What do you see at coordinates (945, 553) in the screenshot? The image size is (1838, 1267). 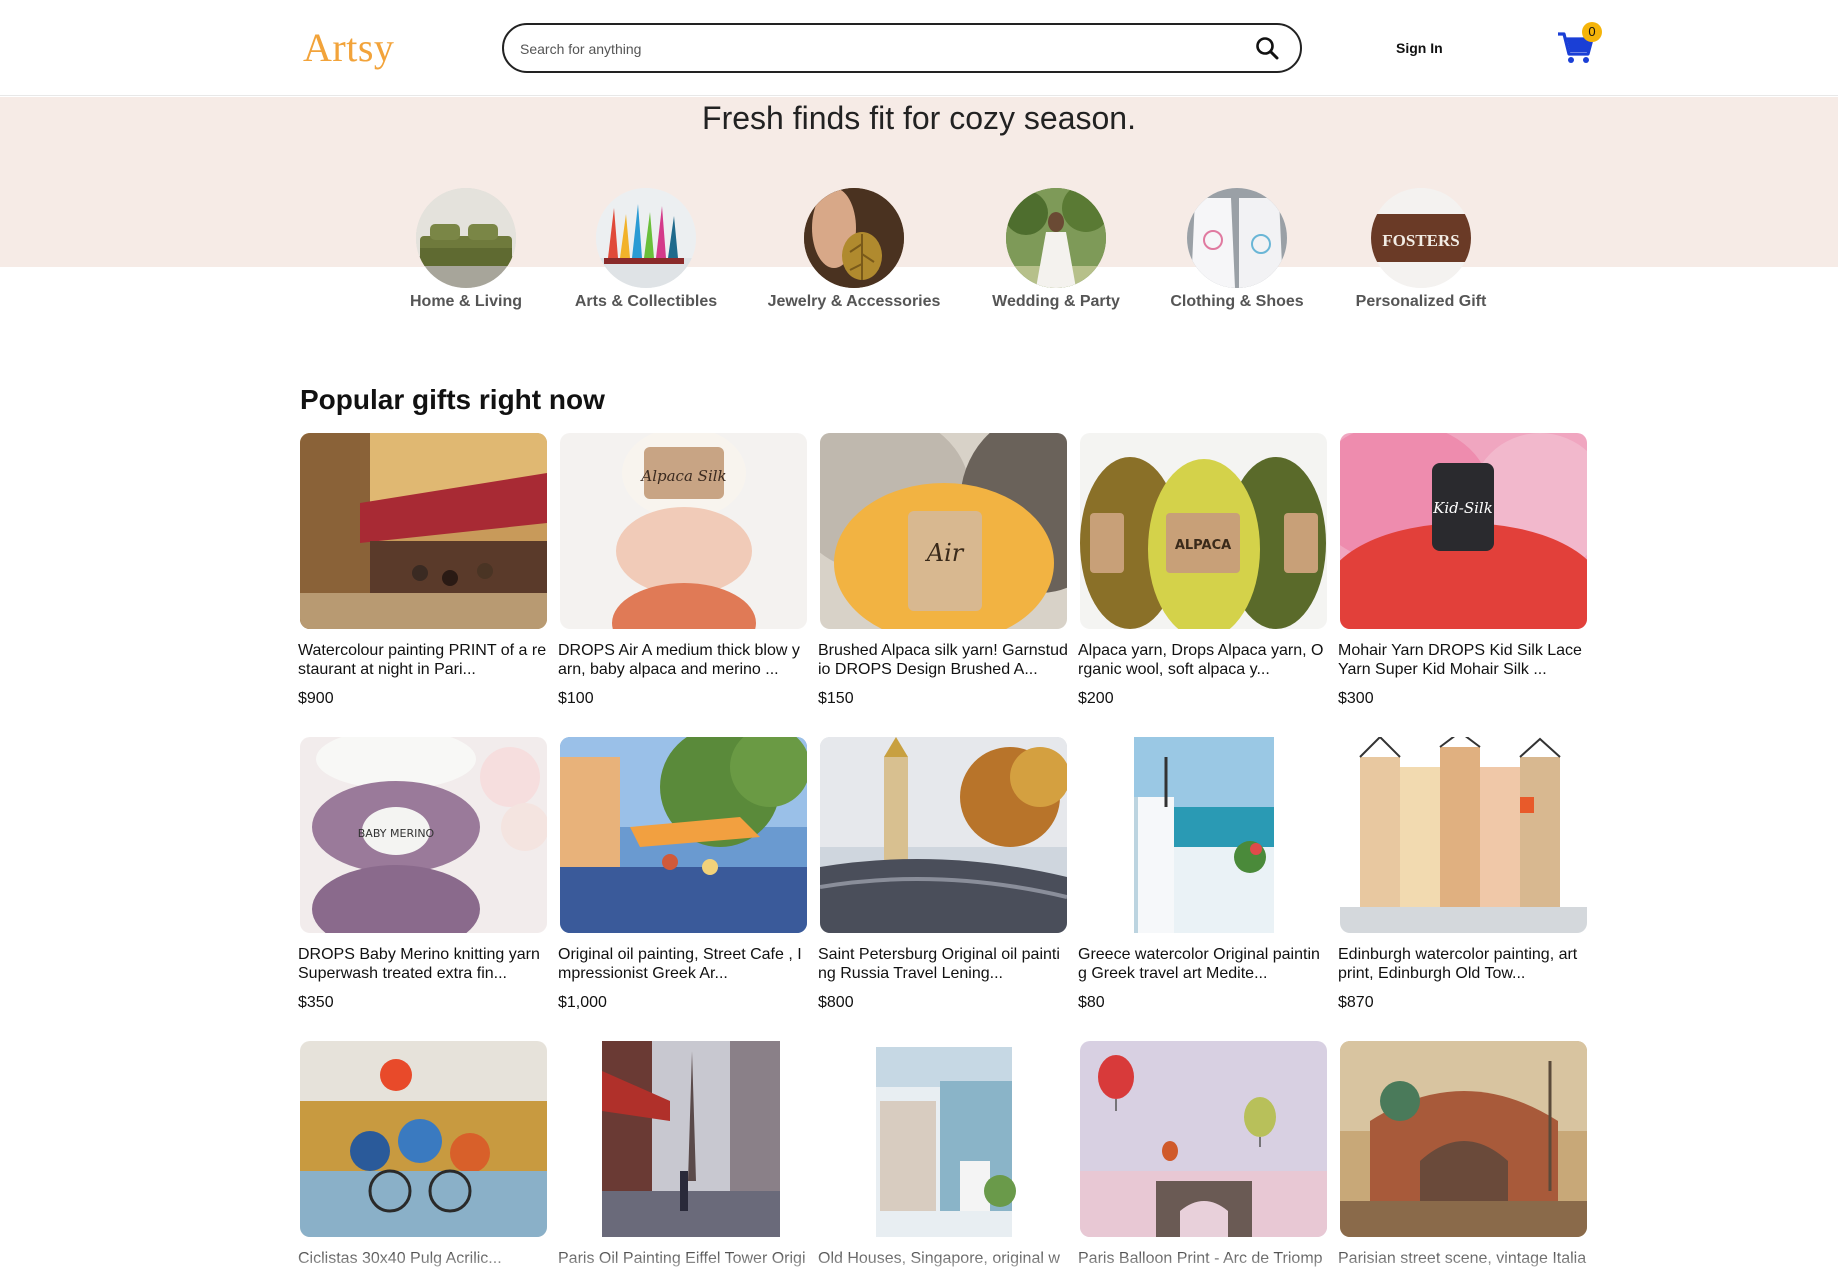 I see `yarn-label-text: Air` at bounding box center [945, 553].